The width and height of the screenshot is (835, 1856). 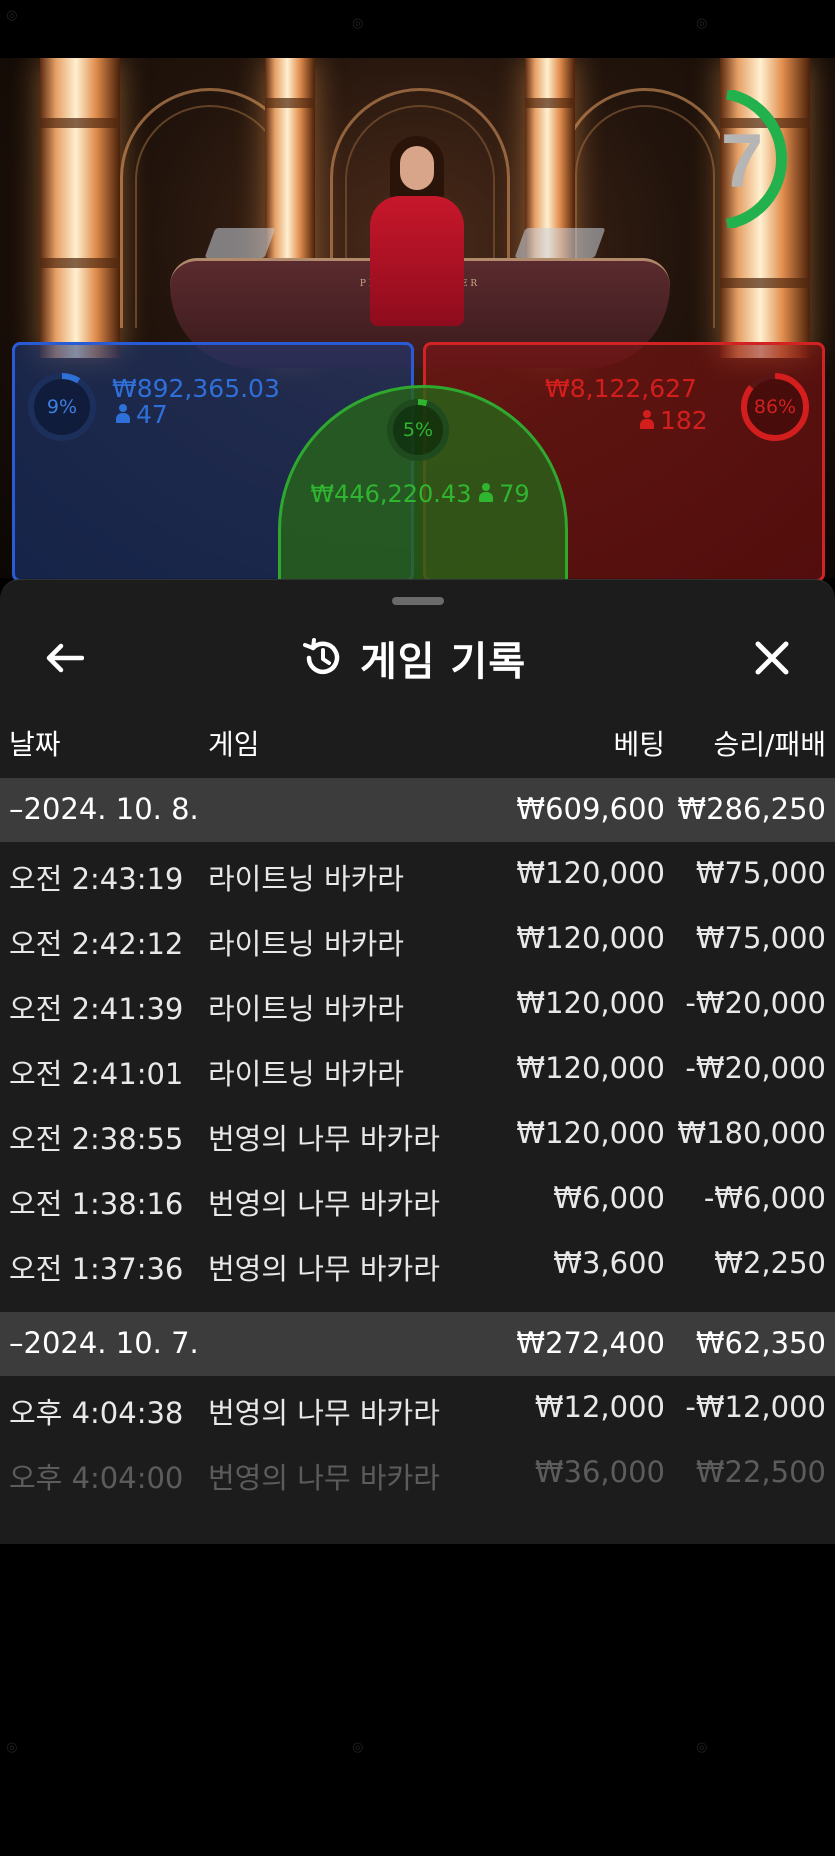 I want to click on tie-bettor-count: 79, so click(x=514, y=494).